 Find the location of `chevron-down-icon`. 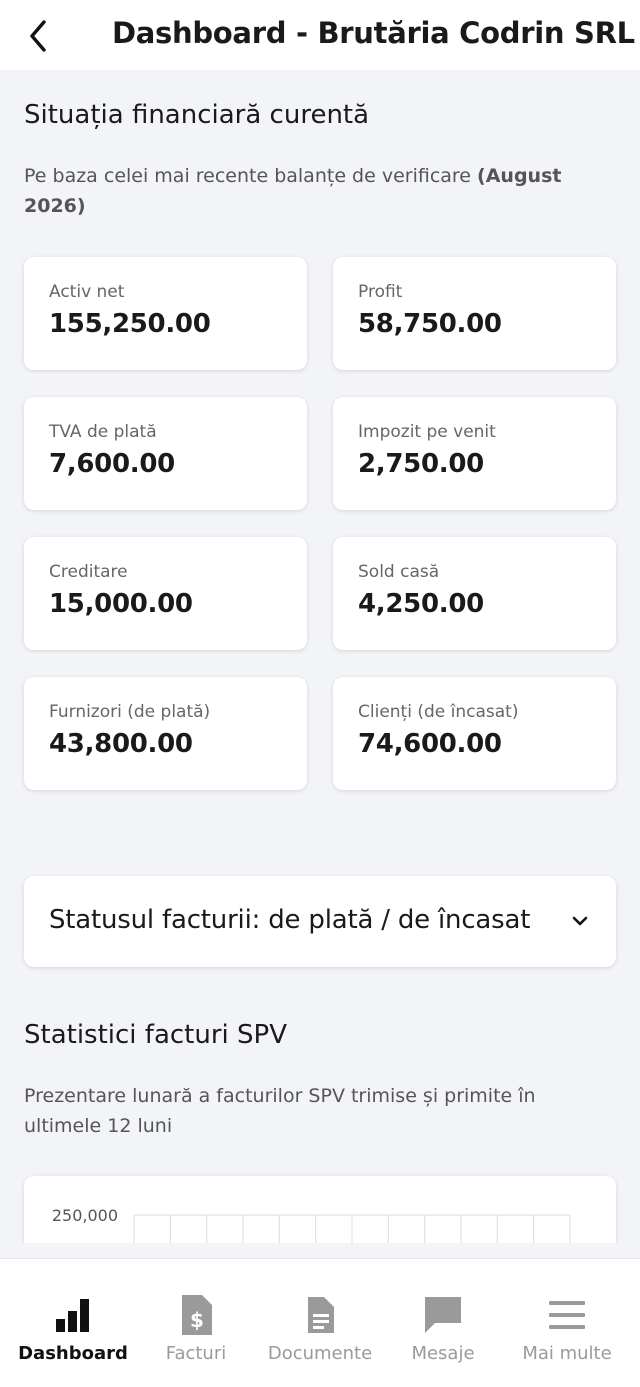

chevron-down-icon is located at coordinates (580, 921).